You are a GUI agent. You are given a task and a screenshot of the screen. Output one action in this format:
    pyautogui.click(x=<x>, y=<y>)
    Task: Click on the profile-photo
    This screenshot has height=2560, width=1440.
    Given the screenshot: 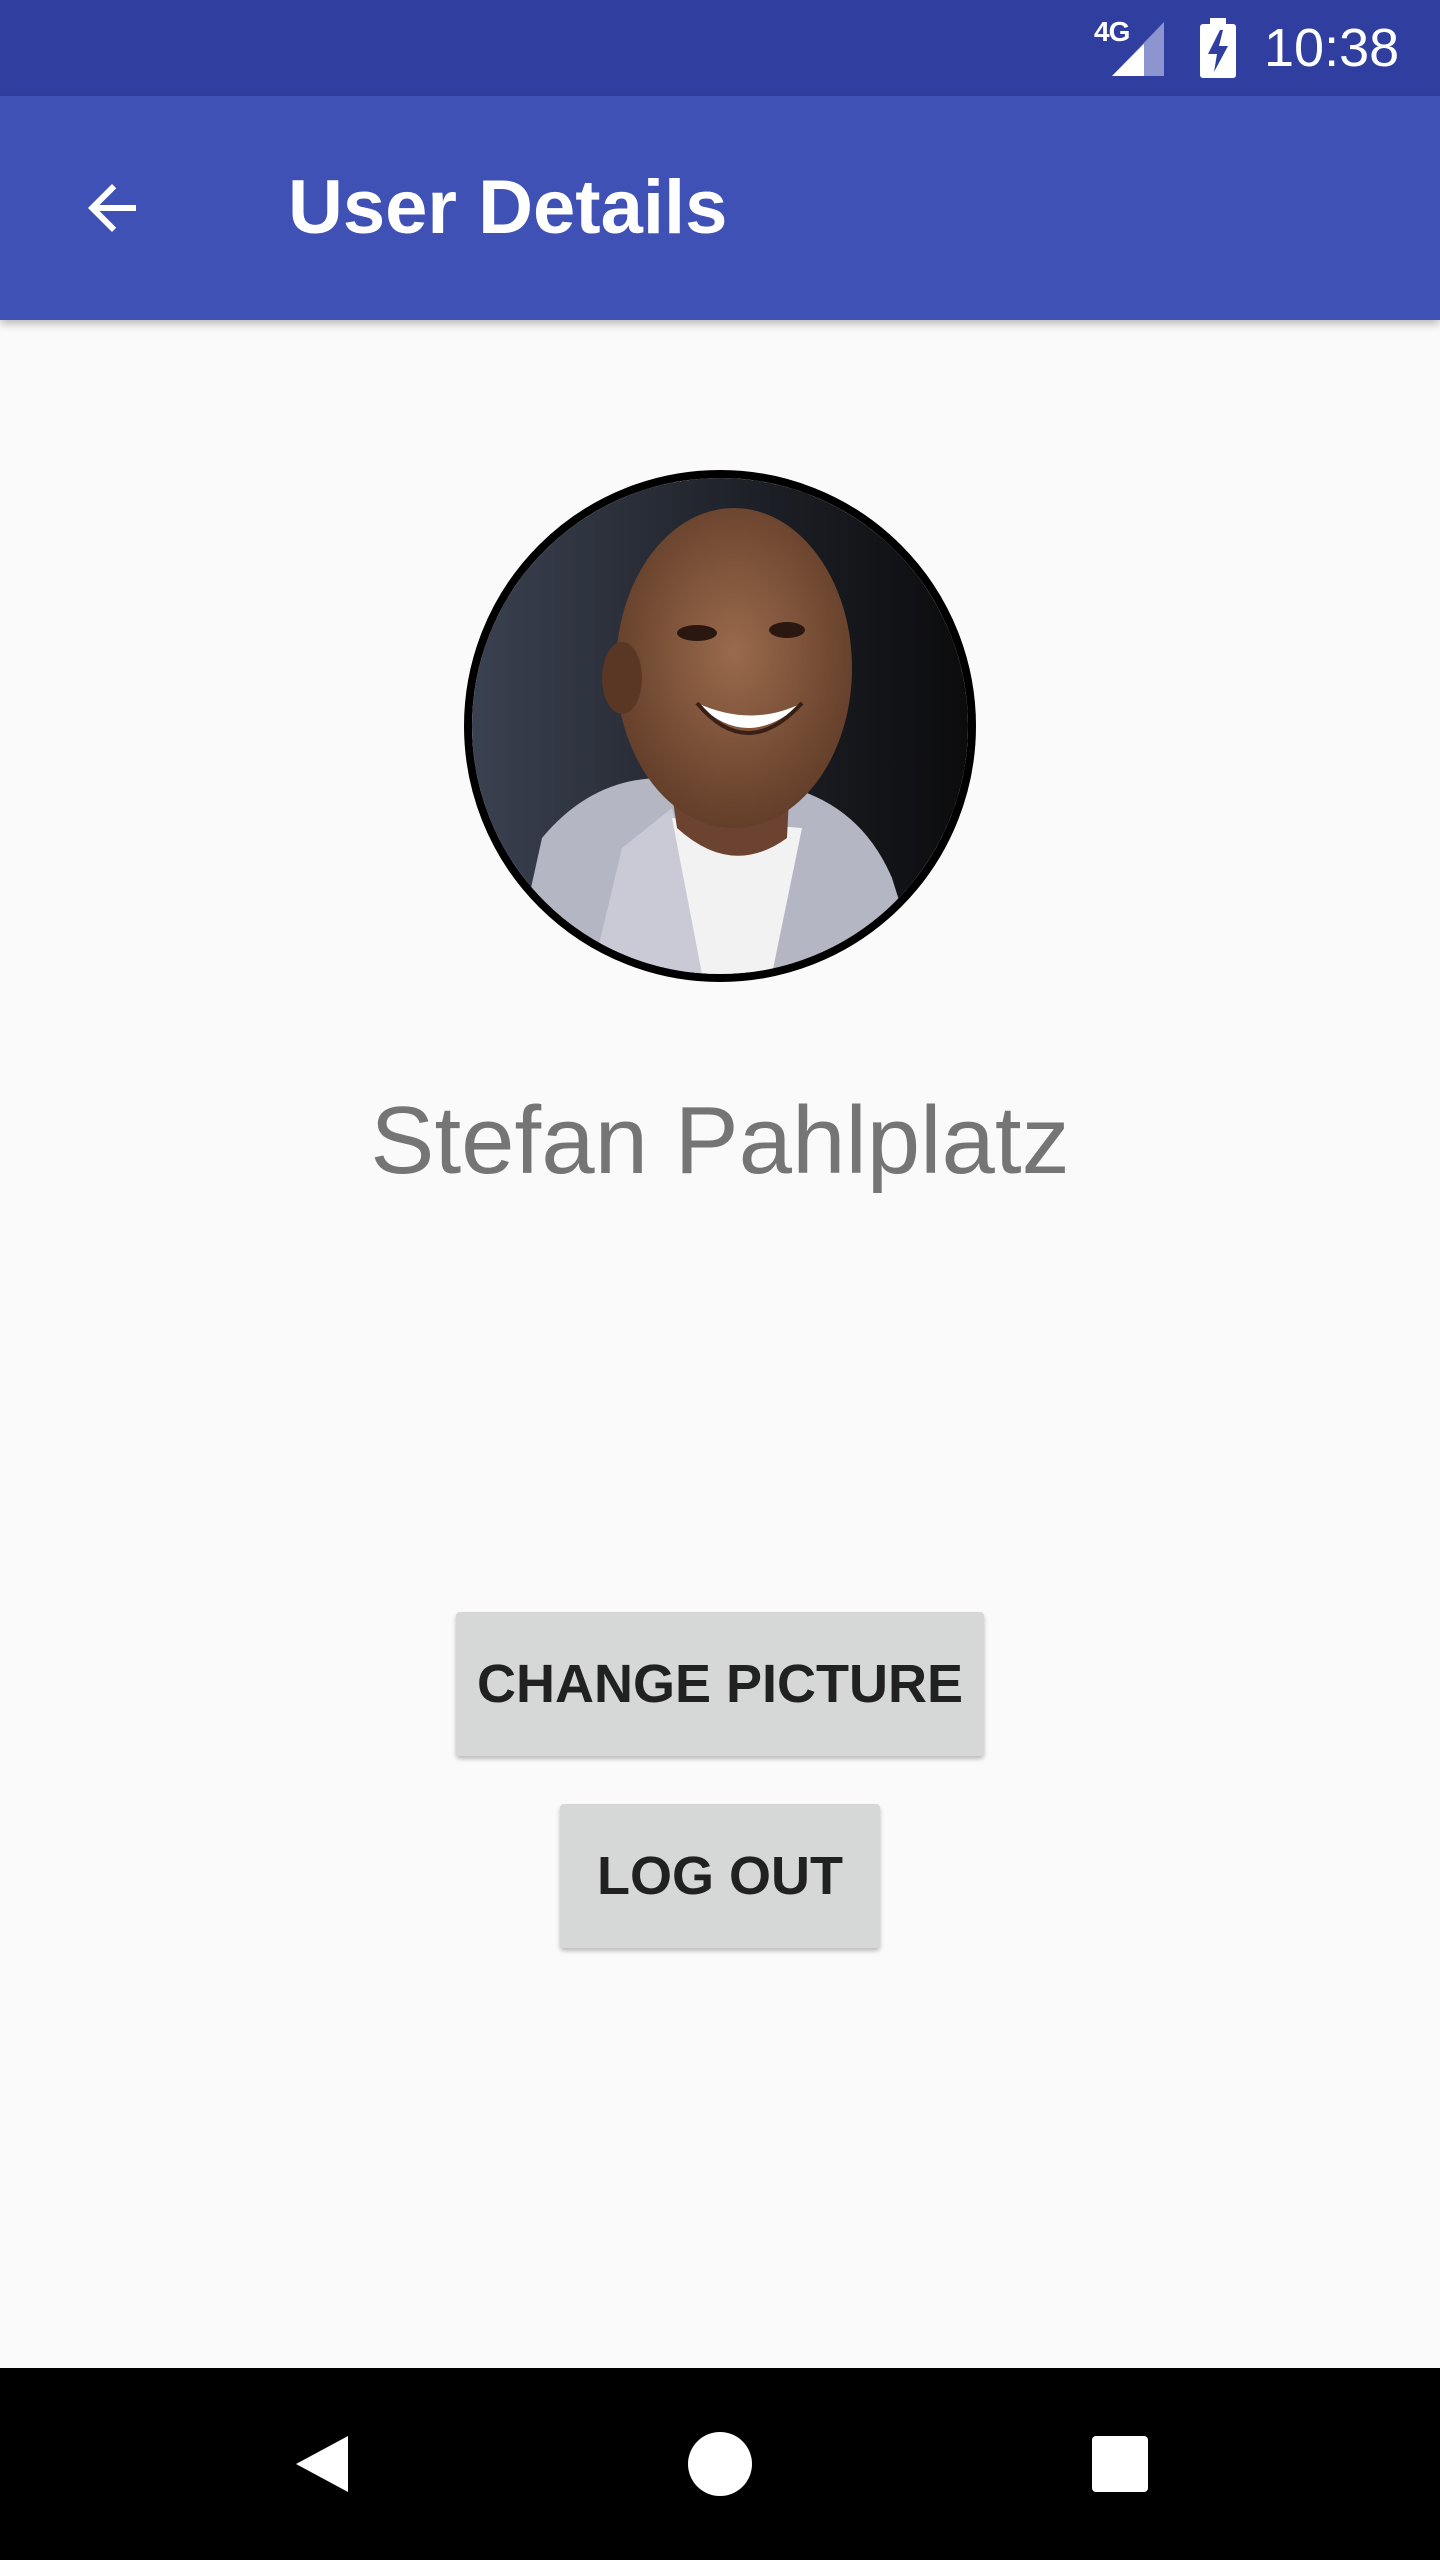 What is the action you would take?
    pyautogui.click(x=720, y=726)
    